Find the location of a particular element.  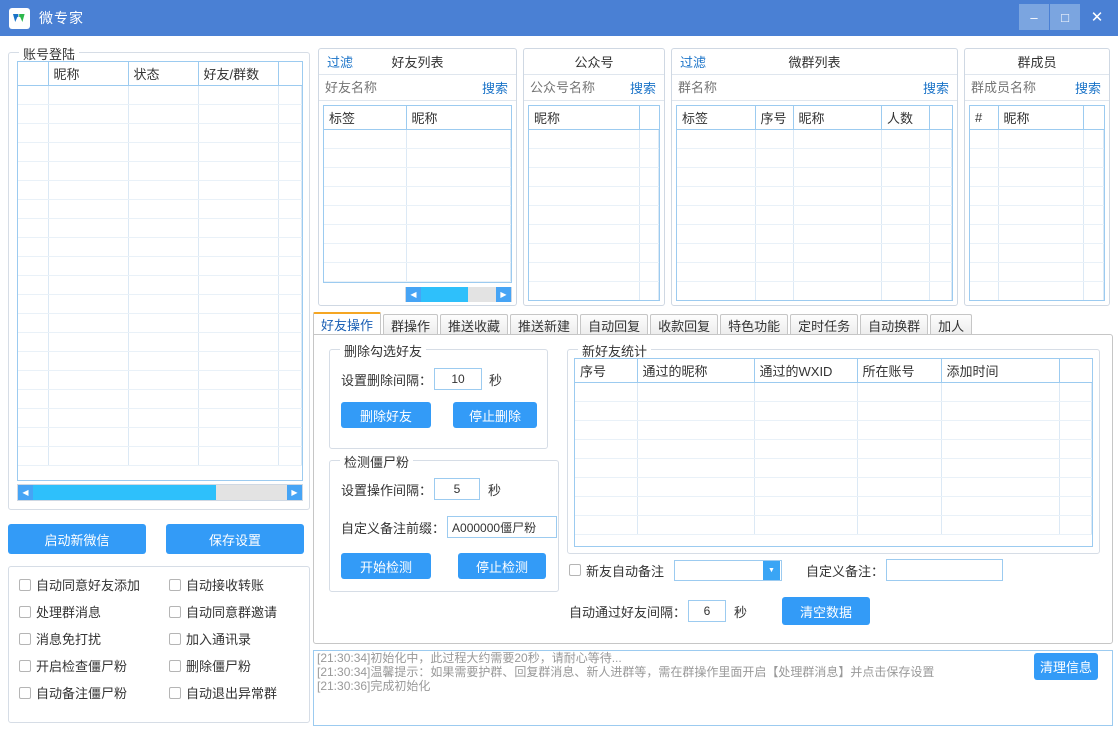

friend-list-hscrollbar: ◀ ▶ is located at coordinates (458, 294).